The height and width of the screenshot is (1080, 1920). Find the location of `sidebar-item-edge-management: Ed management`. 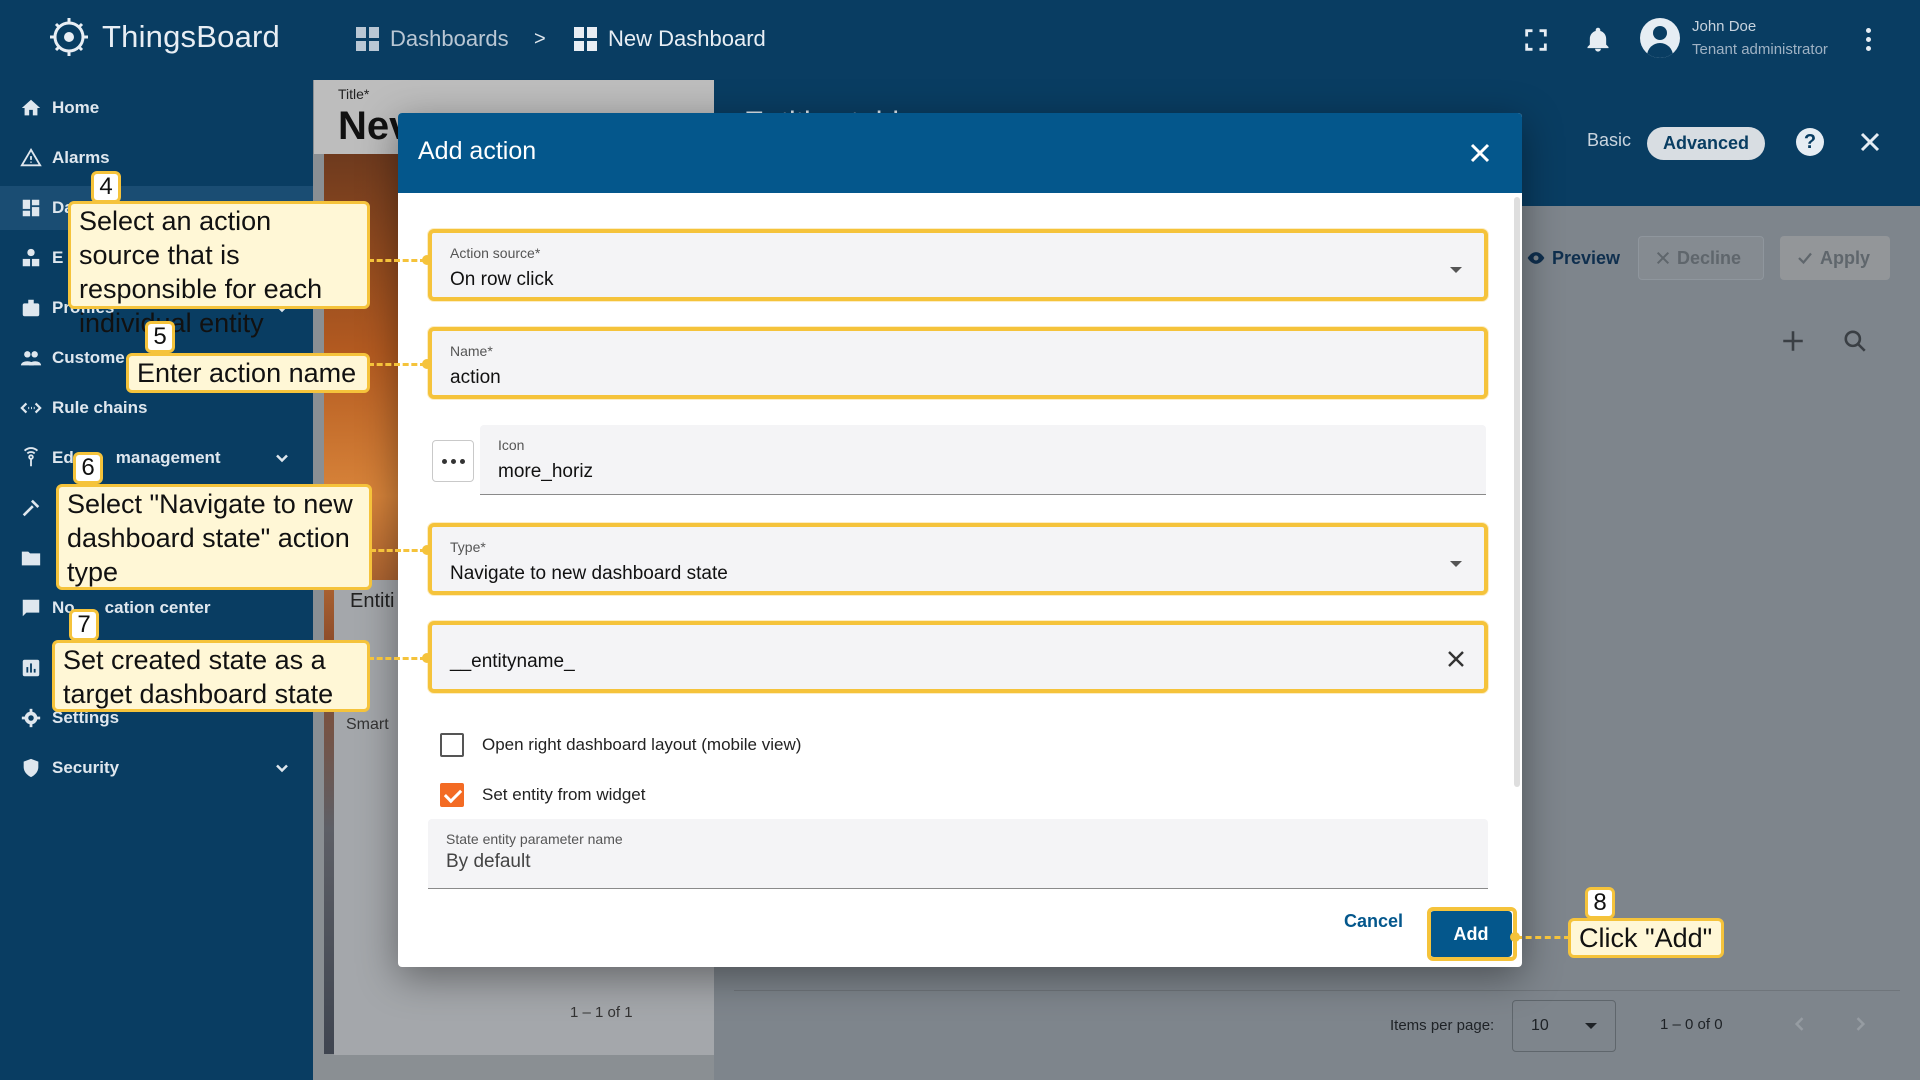

sidebar-item-edge-management: Ed management is located at coordinates (156, 458).